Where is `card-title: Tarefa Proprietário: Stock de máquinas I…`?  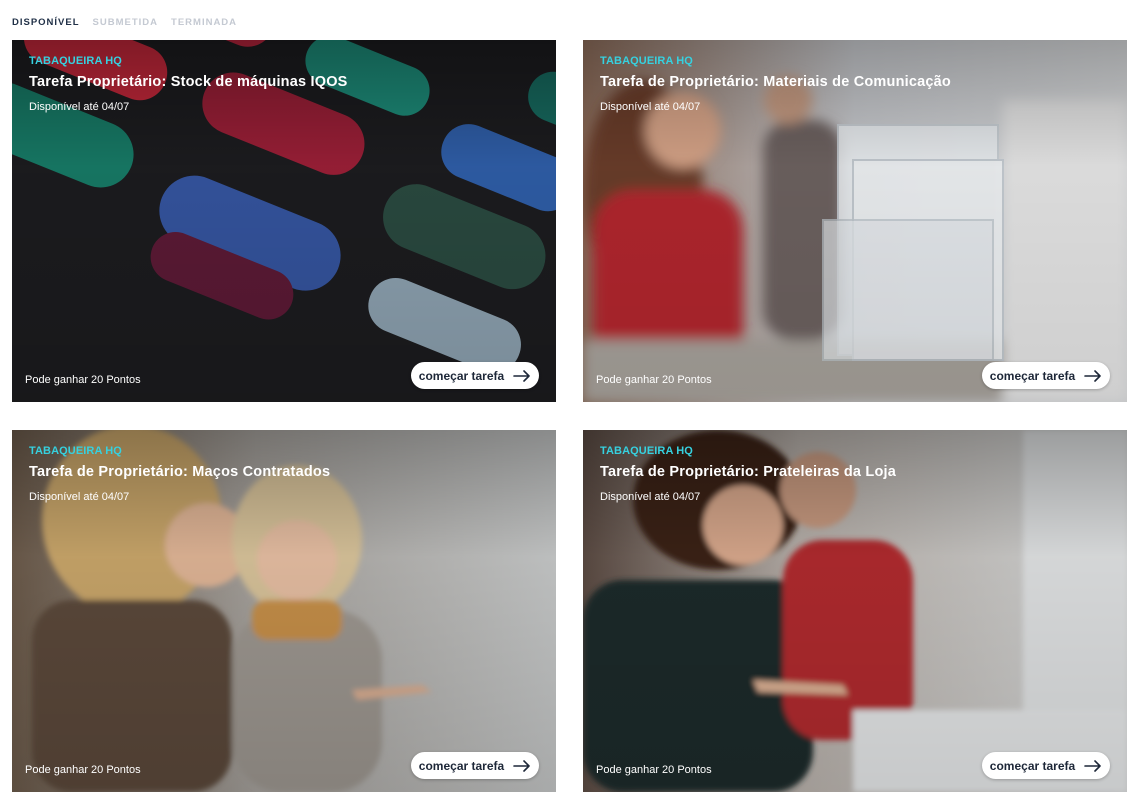
card-title: Tarefa Proprietário: Stock de máquinas I… is located at coordinates (188, 82).